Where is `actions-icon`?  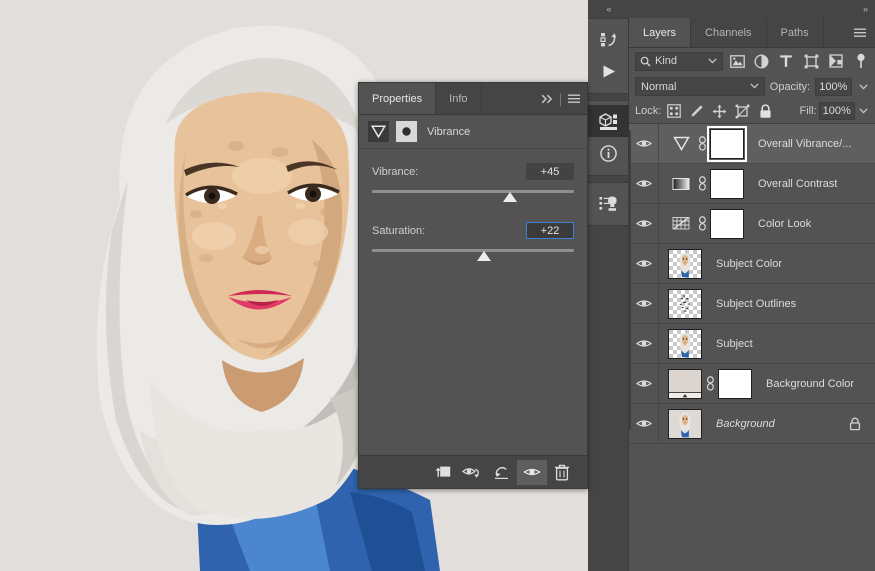
actions-icon is located at coordinates (608, 203).